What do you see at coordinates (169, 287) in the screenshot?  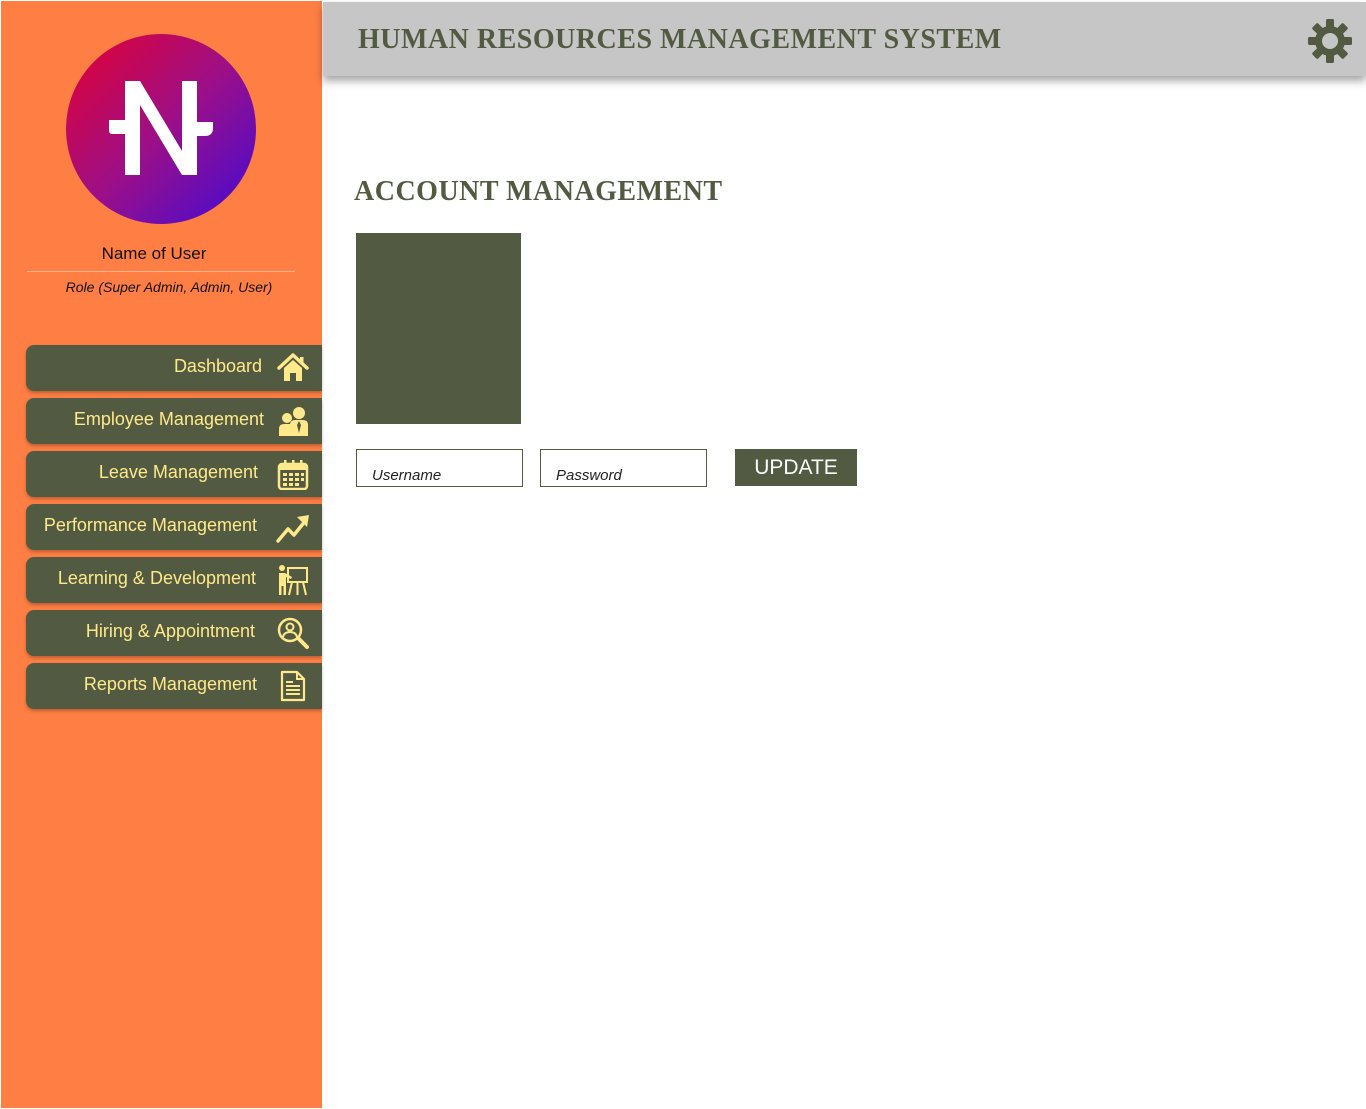 I see `user-role: Role (Super Admin, Admin, User)` at bounding box center [169, 287].